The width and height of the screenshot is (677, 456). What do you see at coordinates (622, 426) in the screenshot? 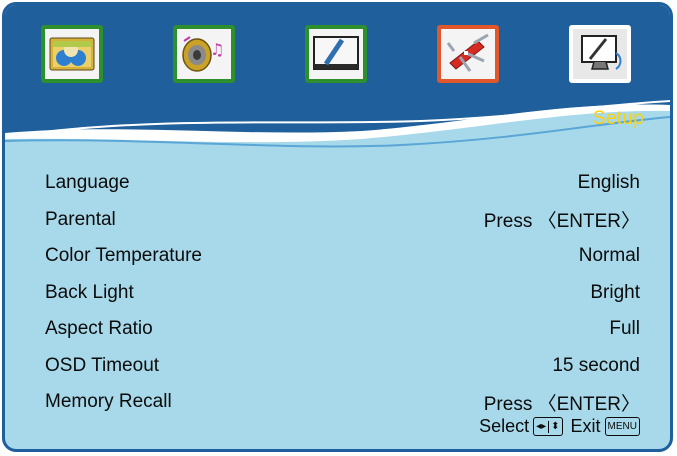
I see `menu-key-icon: MENU` at bounding box center [622, 426].